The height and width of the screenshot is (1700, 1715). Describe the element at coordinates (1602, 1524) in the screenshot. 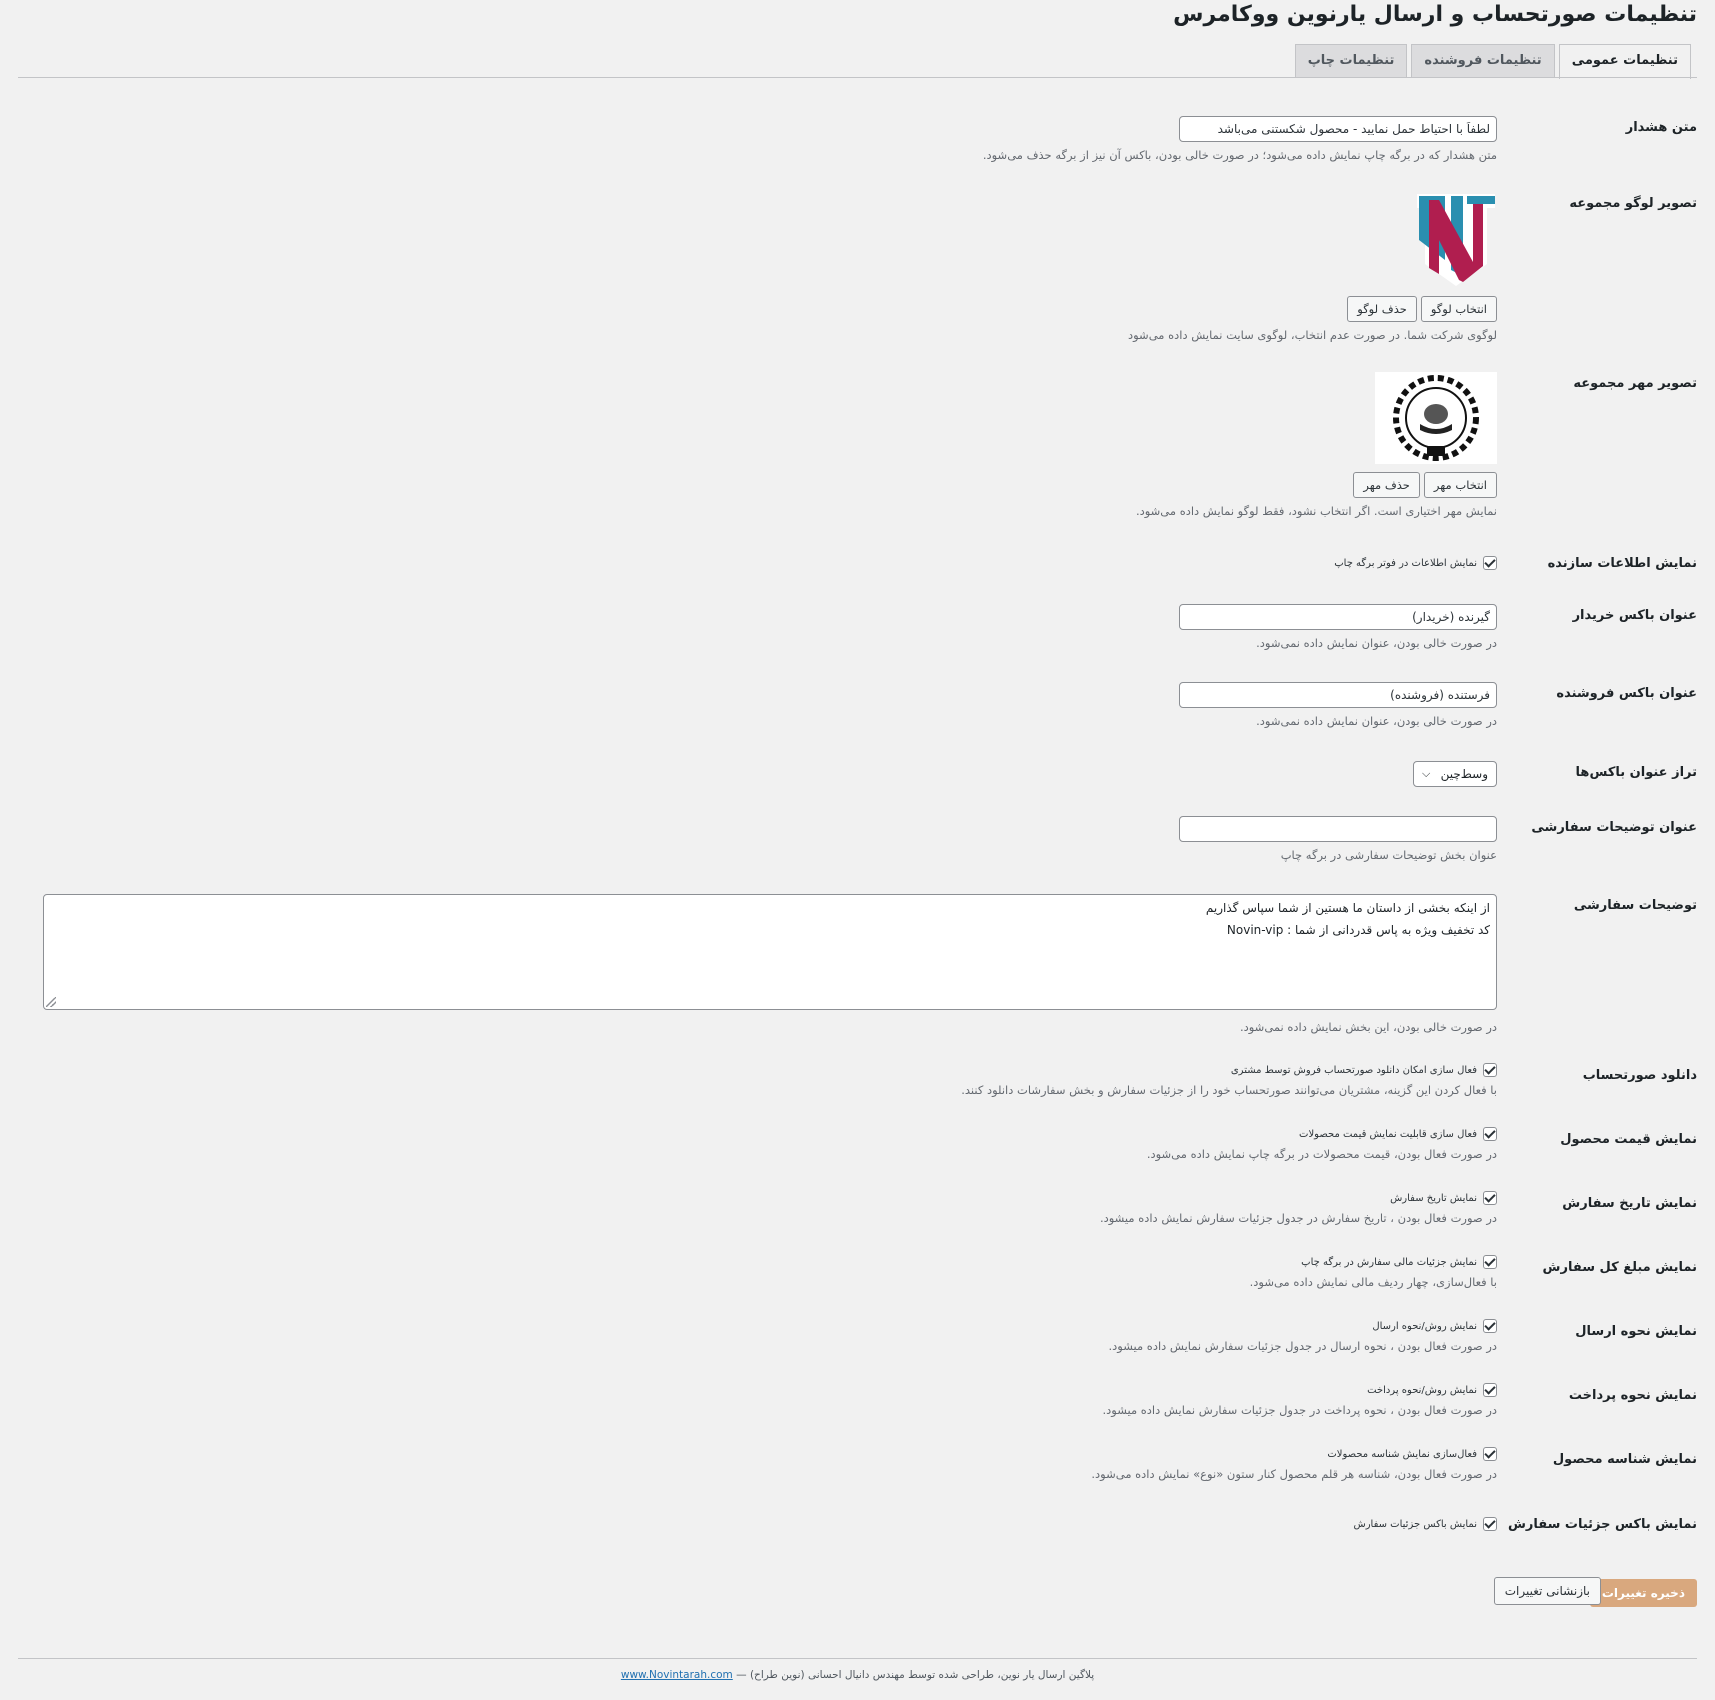

I see `order-details-box-label: نمایش باکس جزئیات سفارش` at that location.